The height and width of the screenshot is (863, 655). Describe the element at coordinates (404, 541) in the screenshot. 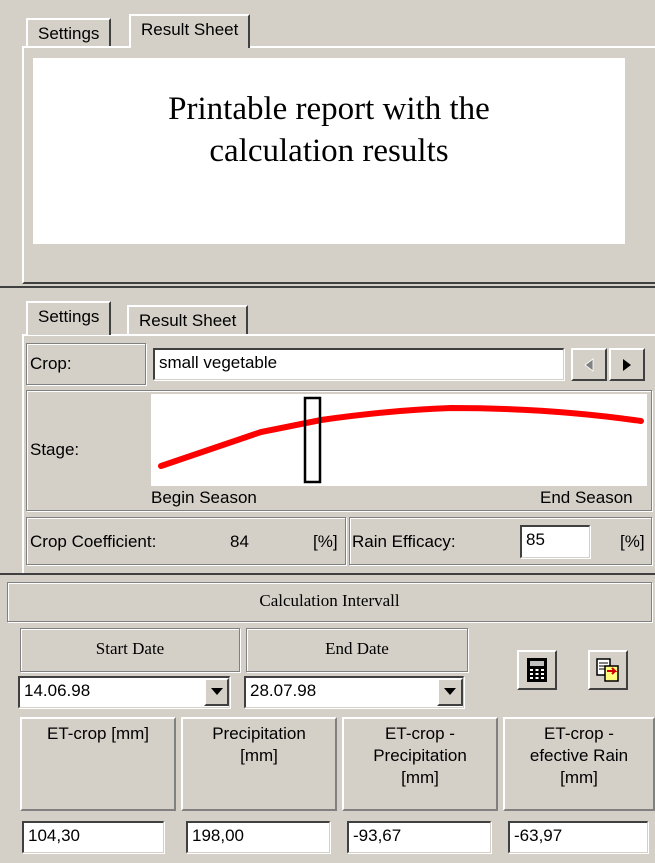

I see `rain-efficacy-label: Rain Efficacy:` at that location.